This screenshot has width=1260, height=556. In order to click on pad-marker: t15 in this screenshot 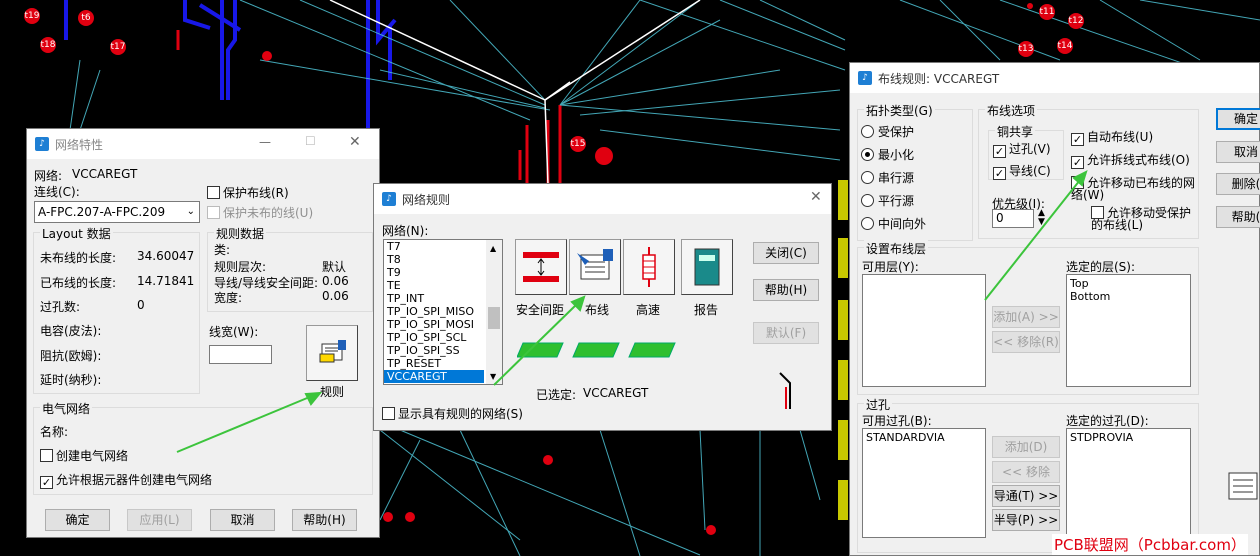, I will do `click(578, 144)`.